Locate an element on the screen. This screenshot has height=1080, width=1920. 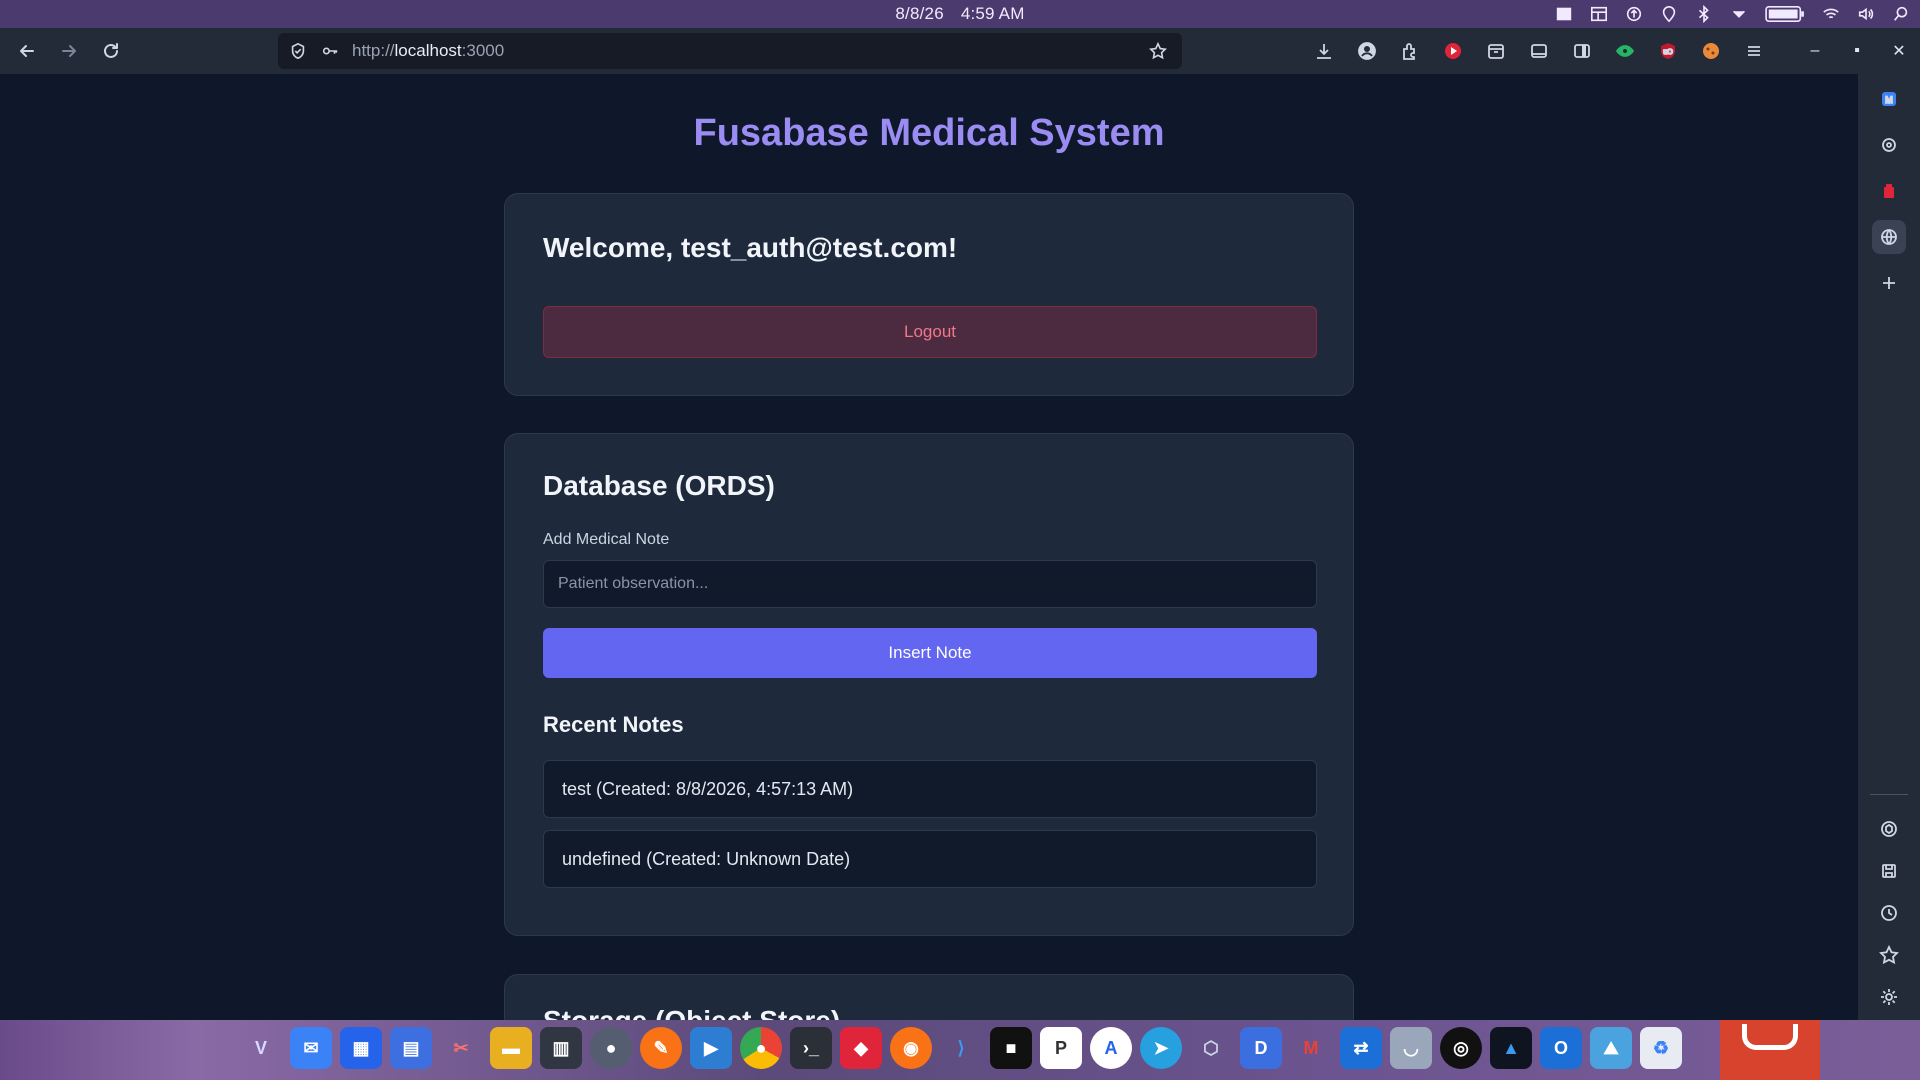
menu-icon is located at coordinates (1754, 51).